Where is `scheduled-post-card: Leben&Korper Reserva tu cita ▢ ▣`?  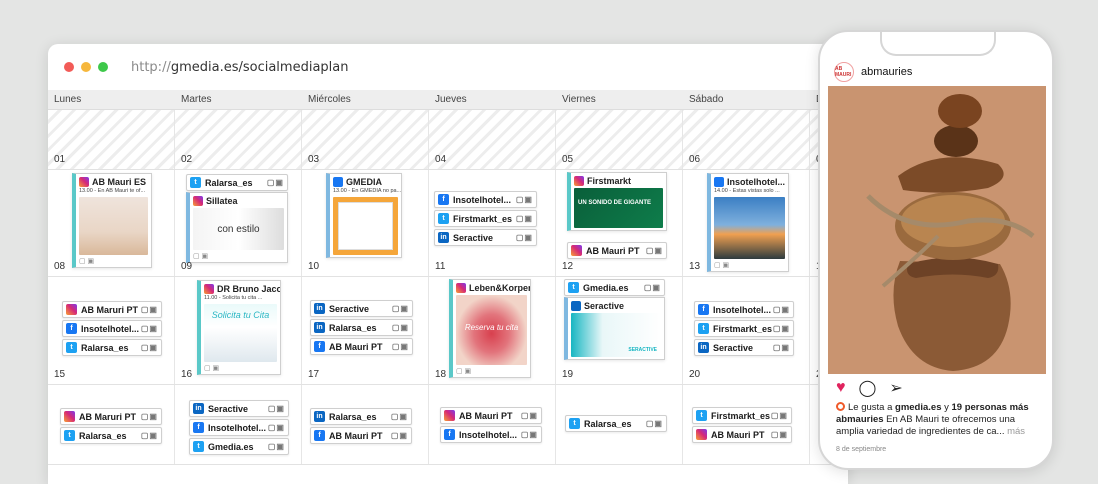 scheduled-post-card: Leben&Korper Reserva tu cita ▢ ▣ is located at coordinates (490, 328).